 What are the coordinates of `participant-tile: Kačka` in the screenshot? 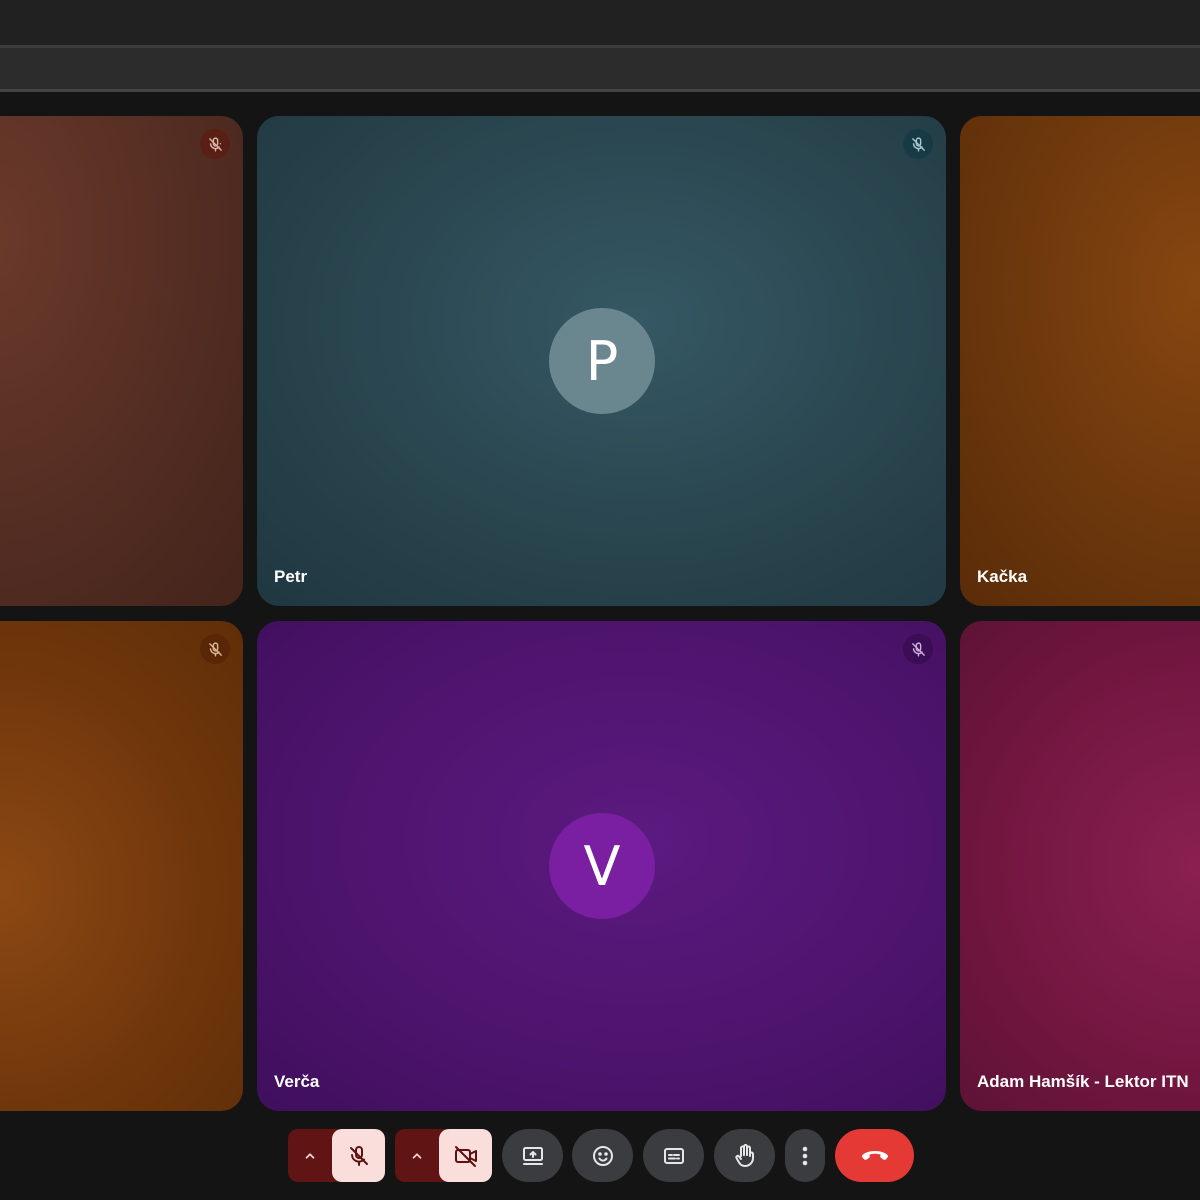 It's located at (1080, 361).